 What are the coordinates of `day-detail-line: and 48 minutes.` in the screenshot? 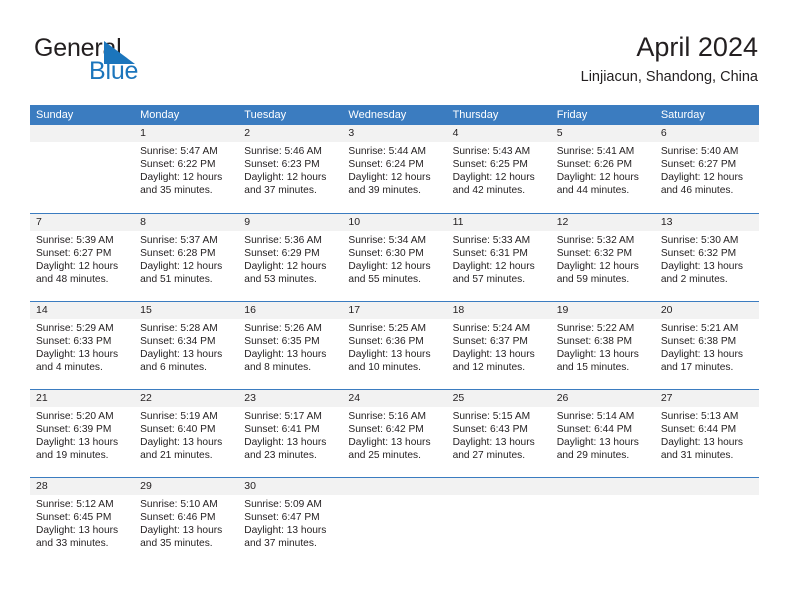 It's located at (72, 280).